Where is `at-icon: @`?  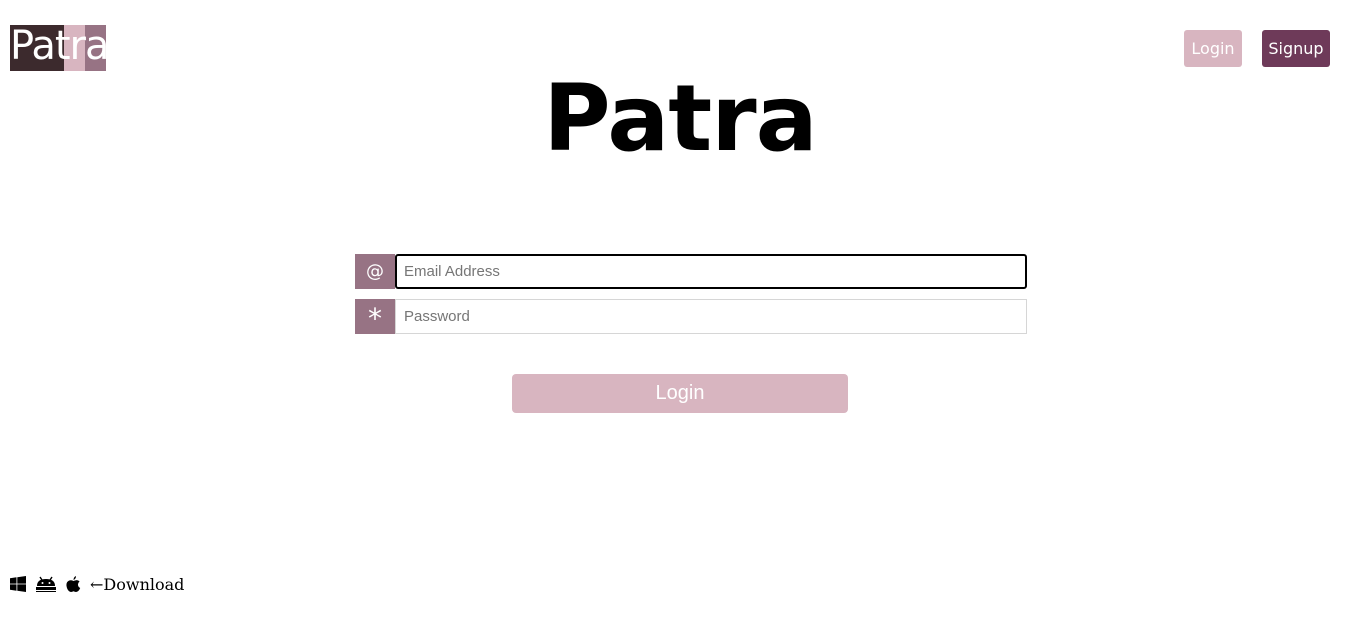
at-icon: @ is located at coordinates (375, 271).